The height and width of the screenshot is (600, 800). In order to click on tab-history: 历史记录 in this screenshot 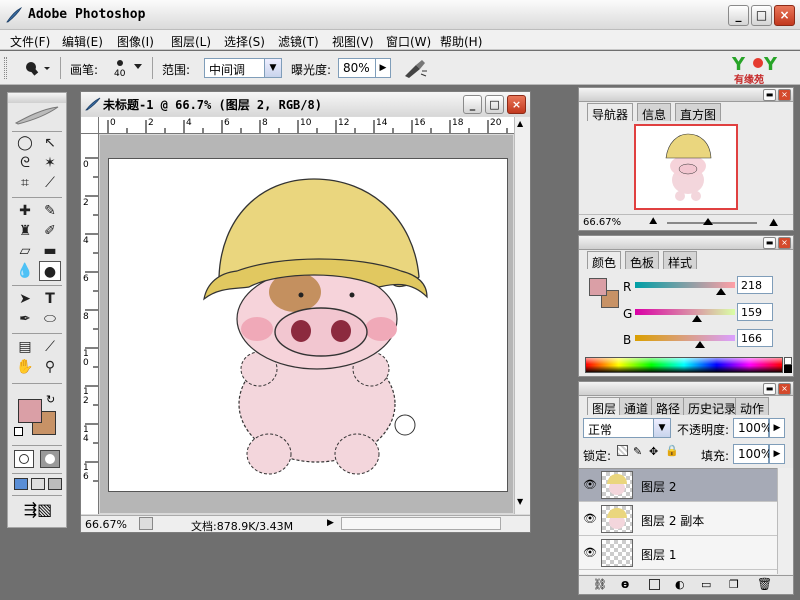, I will do `click(712, 406)`.